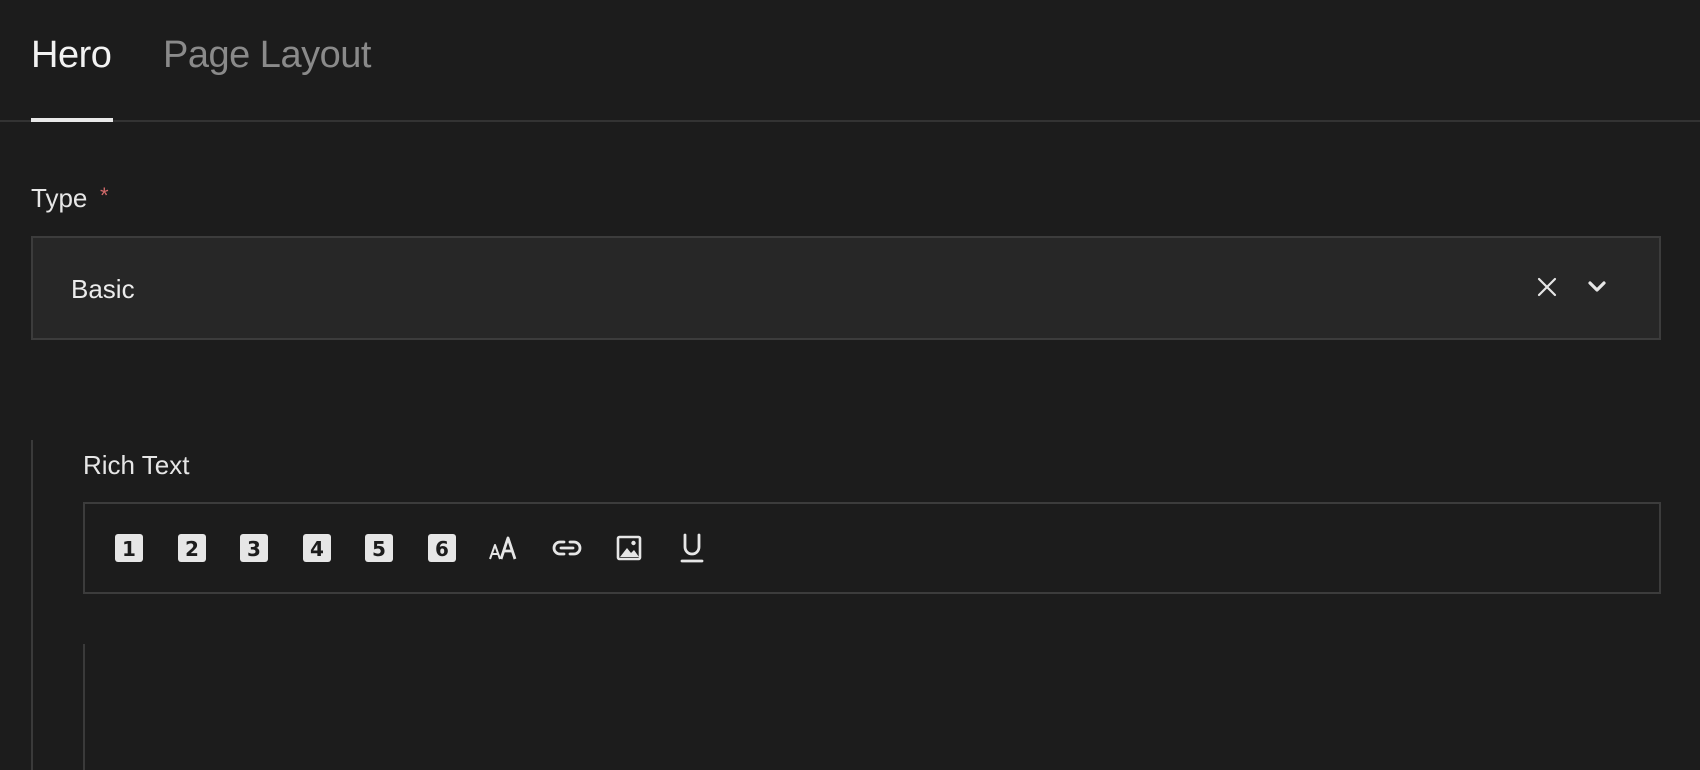 This screenshot has height=770, width=1700. Describe the element at coordinates (629, 548) in the screenshot. I see `image-icon` at that location.